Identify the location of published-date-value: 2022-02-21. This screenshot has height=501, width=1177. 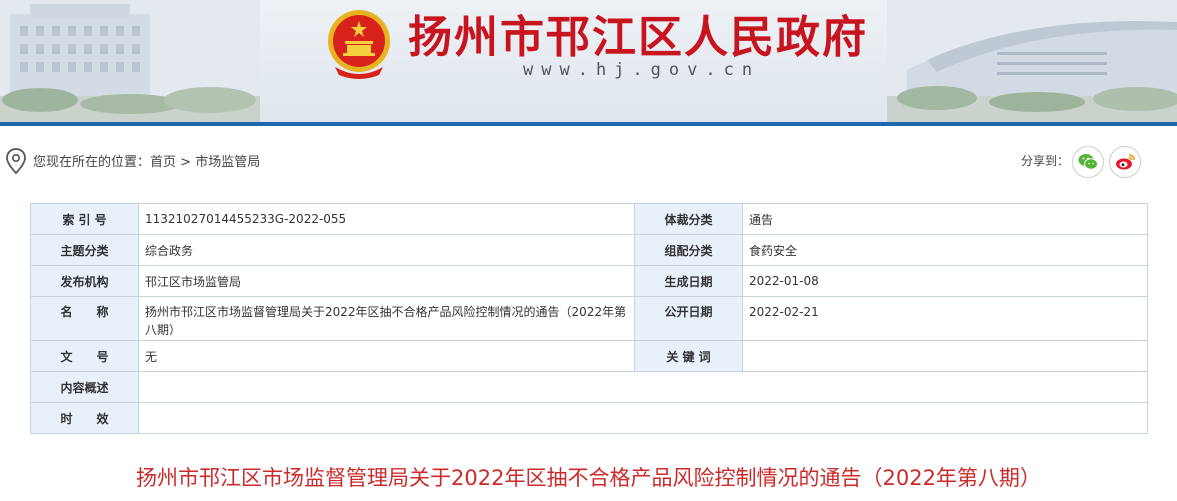
(945, 318).